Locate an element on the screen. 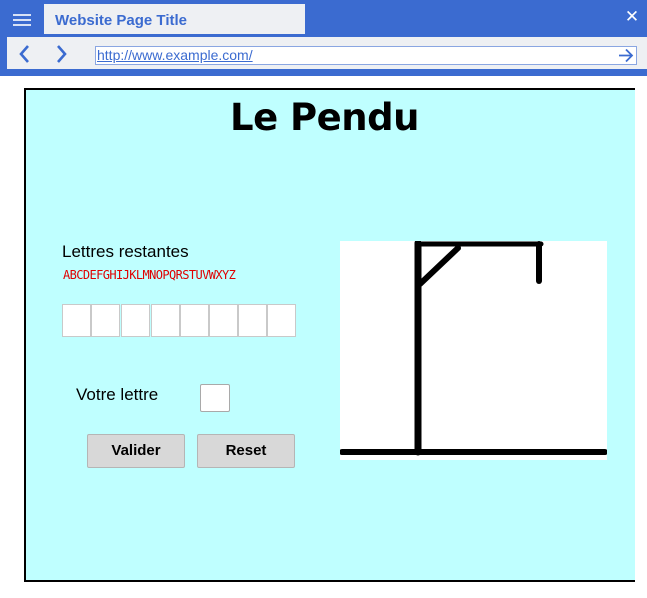 The image size is (647, 598). chevron-right-icon is located at coordinates (61, 54).